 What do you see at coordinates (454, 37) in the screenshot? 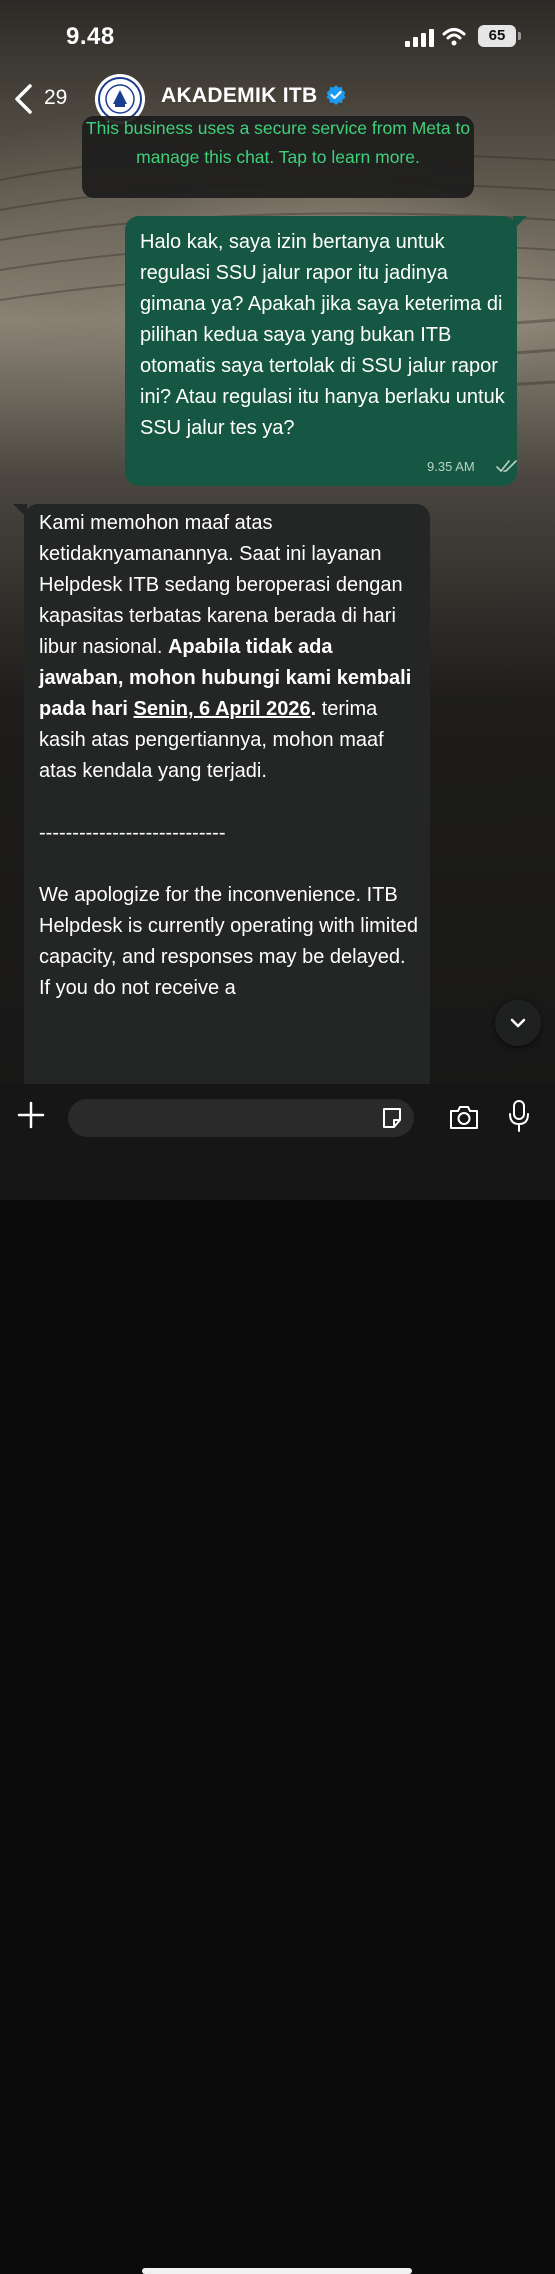
I see `wifi-icon` at bounding box center [454, 37].